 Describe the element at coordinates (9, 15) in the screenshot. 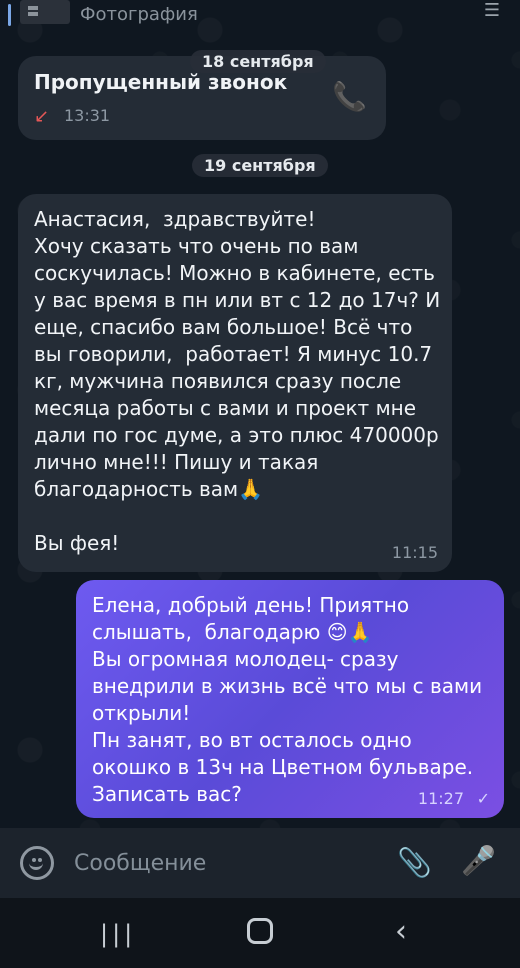

I see `reply-accent-bar` at that location.